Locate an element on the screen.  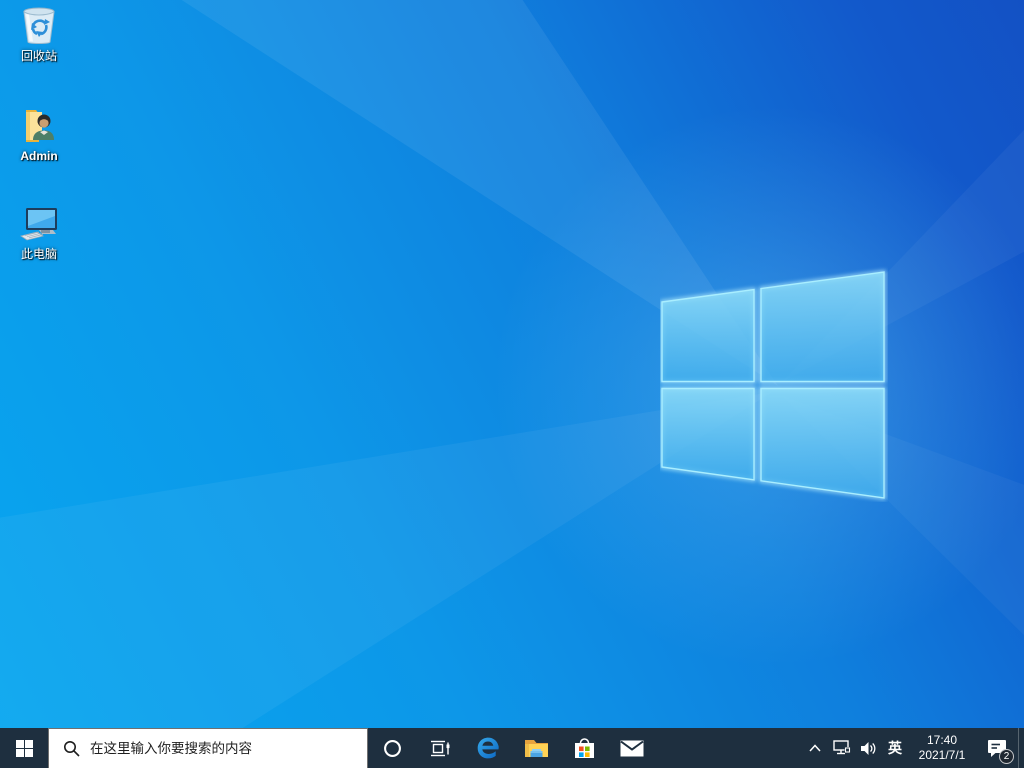
file-explorer-icon is located at coordinates (536, 748).